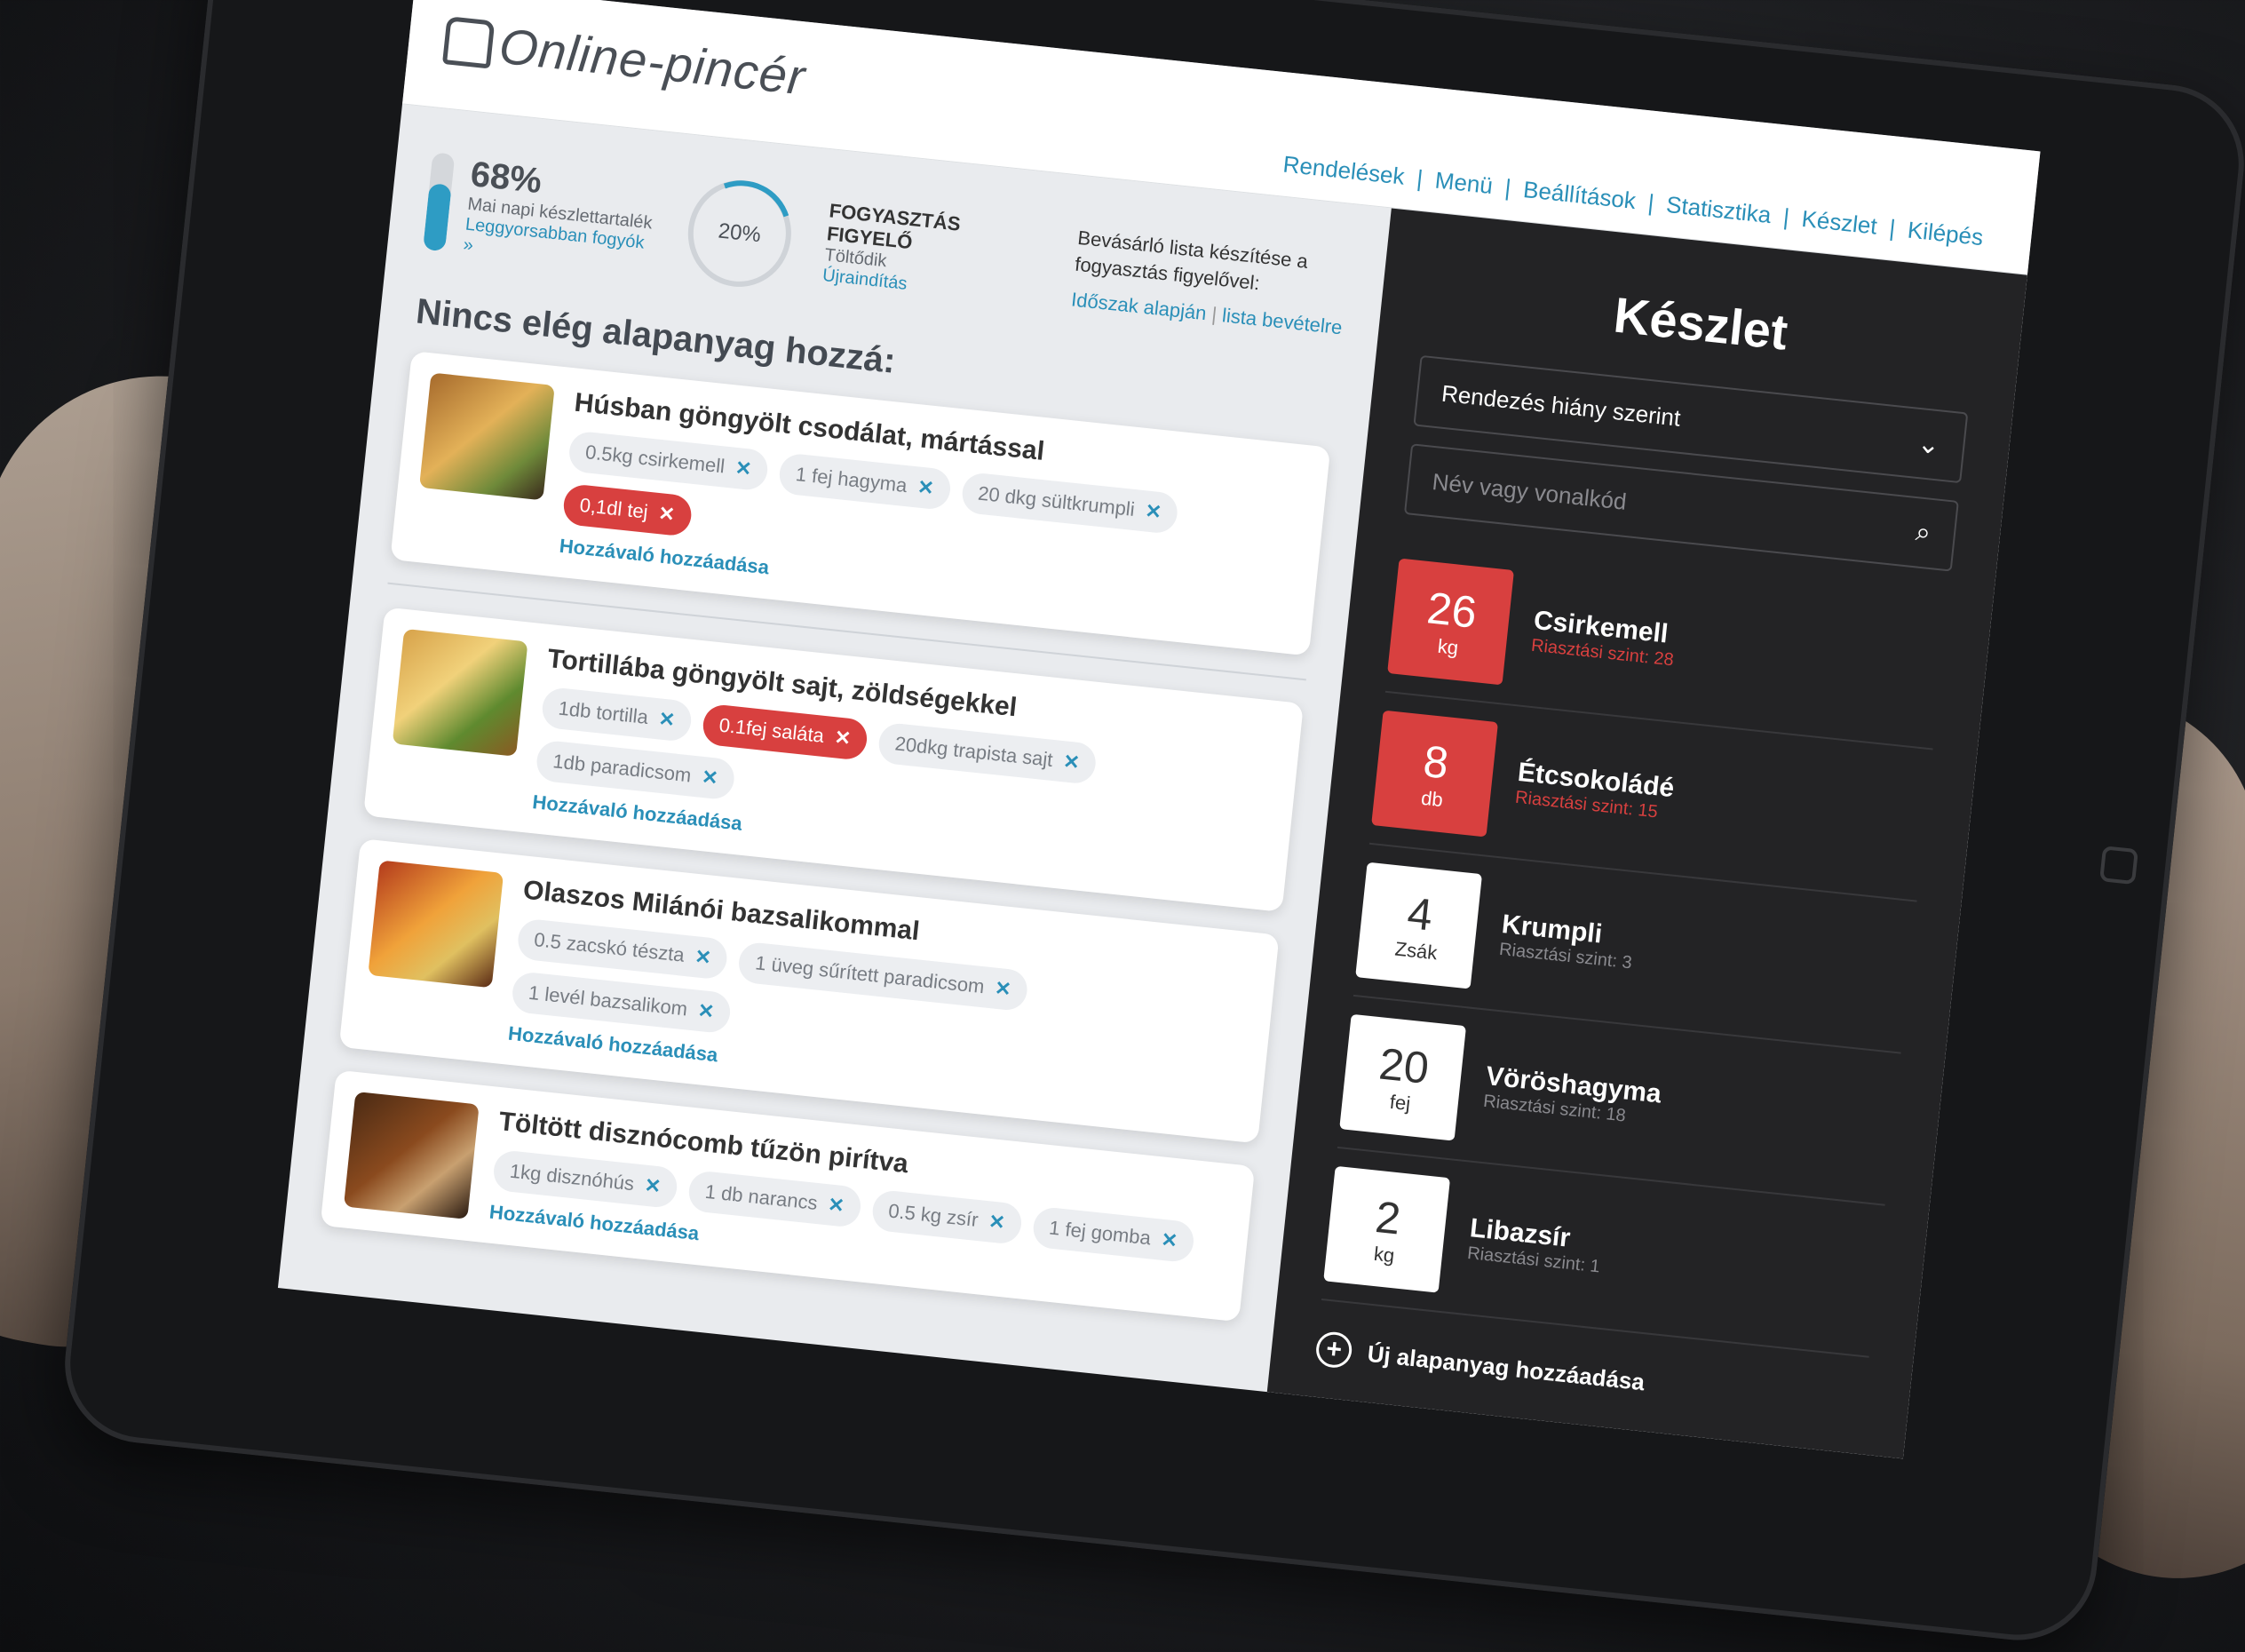  Describe the element at coordinates (1343, 170) in the screenshot. I see `nav-orders: Rendelések` at that location.